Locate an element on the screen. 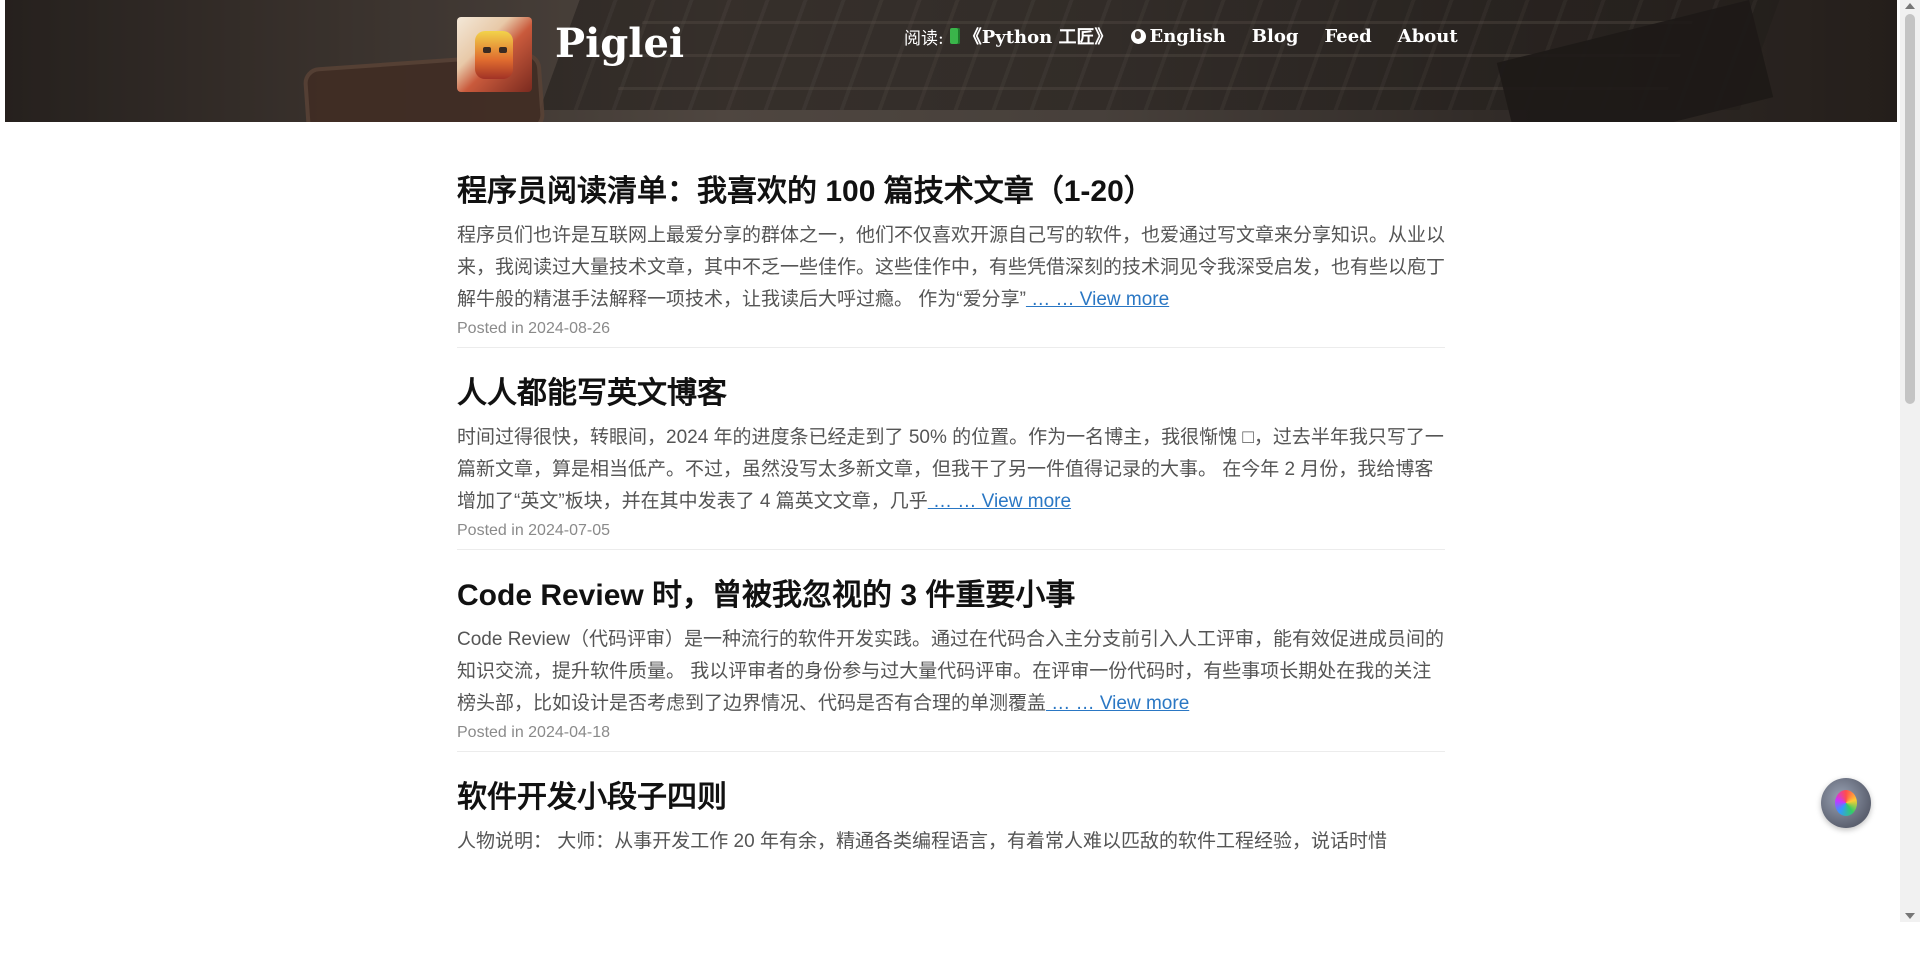 The width and height of the screenshot is (1920, 953). site-title: Piglei is located at coordinates (619, 44).